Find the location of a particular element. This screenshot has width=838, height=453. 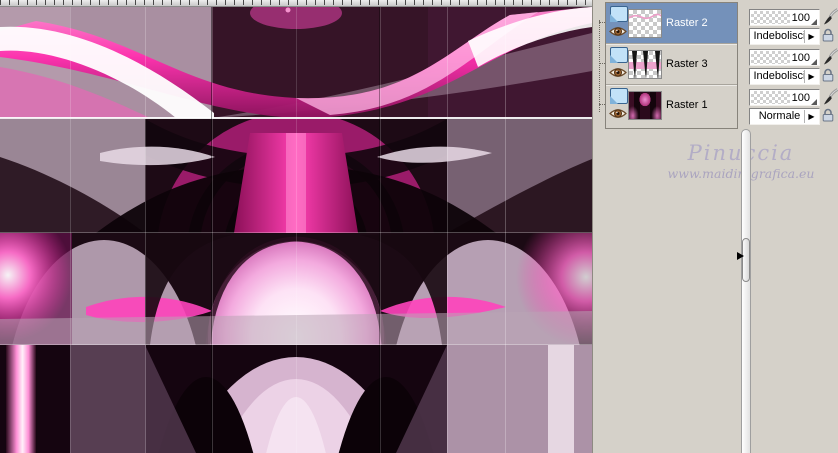

mouse-cursor is located at coordinates (740, 256).